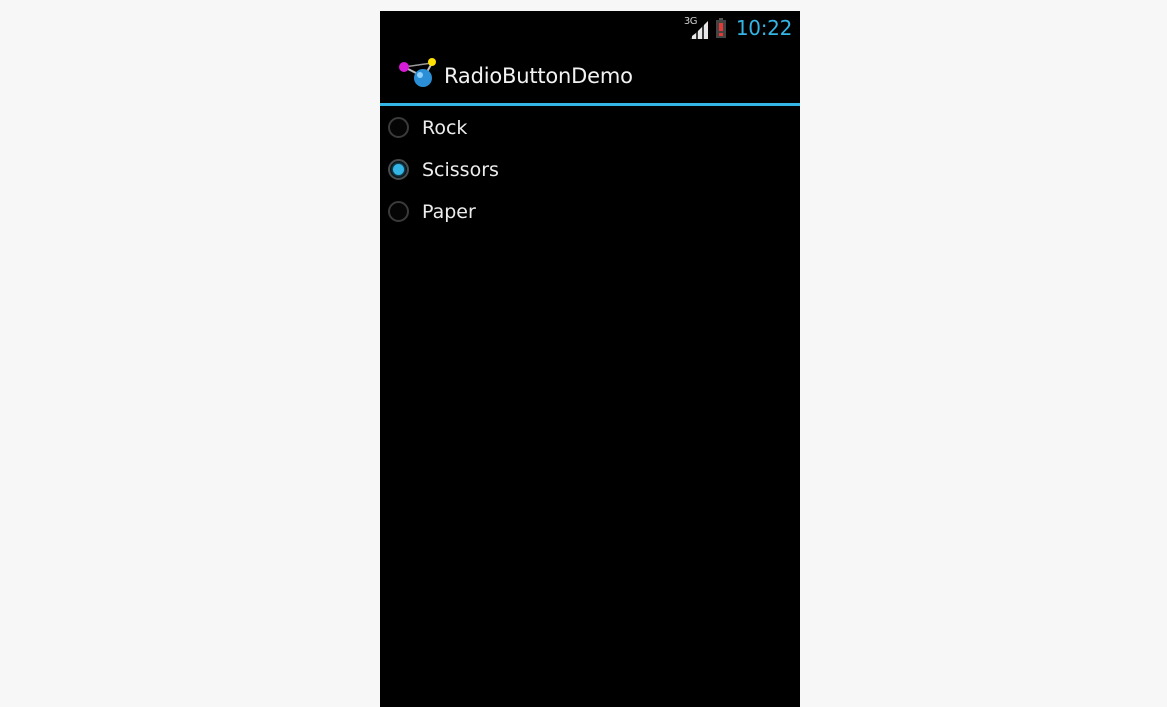 This screenshot has width=1167, height=707. I want to click on radio-checked-icon, so click(398, 169).